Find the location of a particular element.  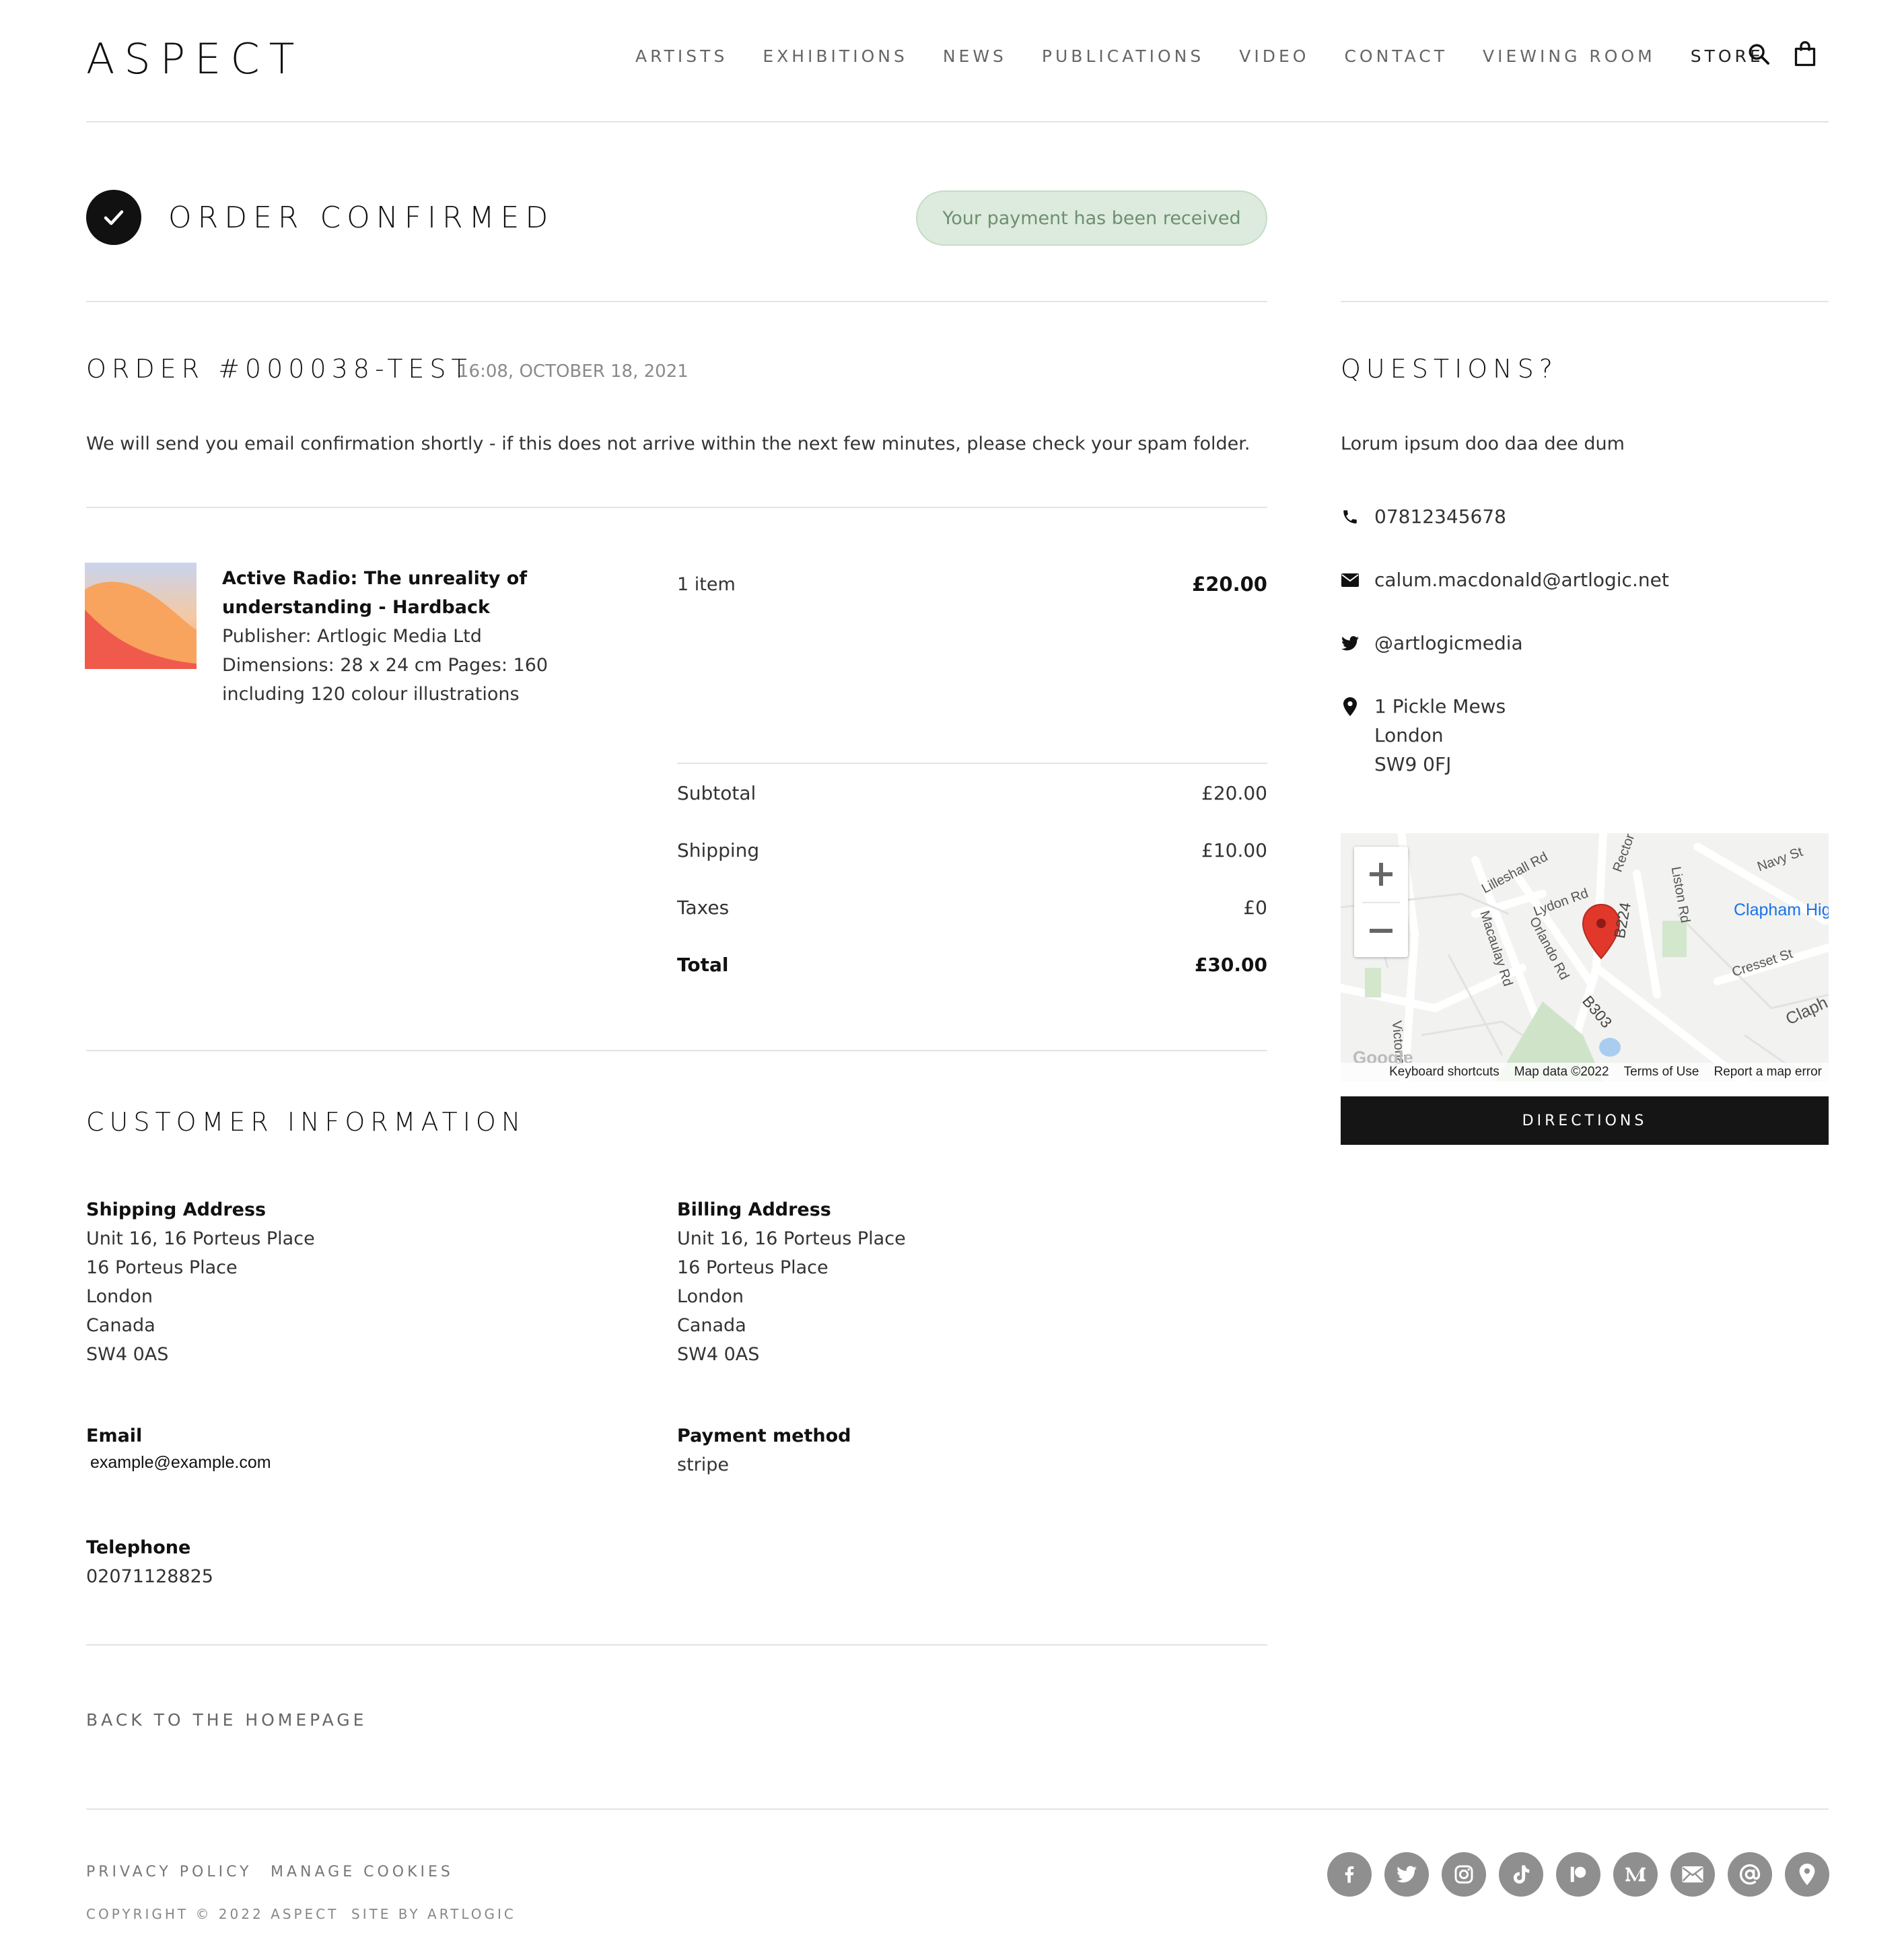

nav-contact: CONTACT is located at coordinates (1396, 56).